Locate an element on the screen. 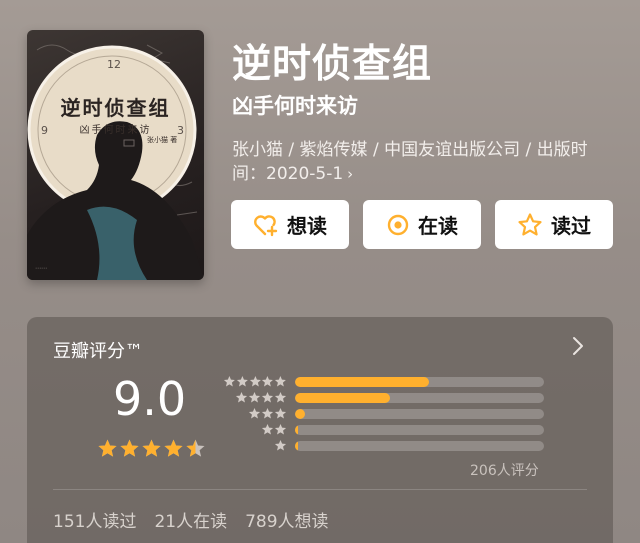  reading-button: 在读 is located at coordinates (422, 224).